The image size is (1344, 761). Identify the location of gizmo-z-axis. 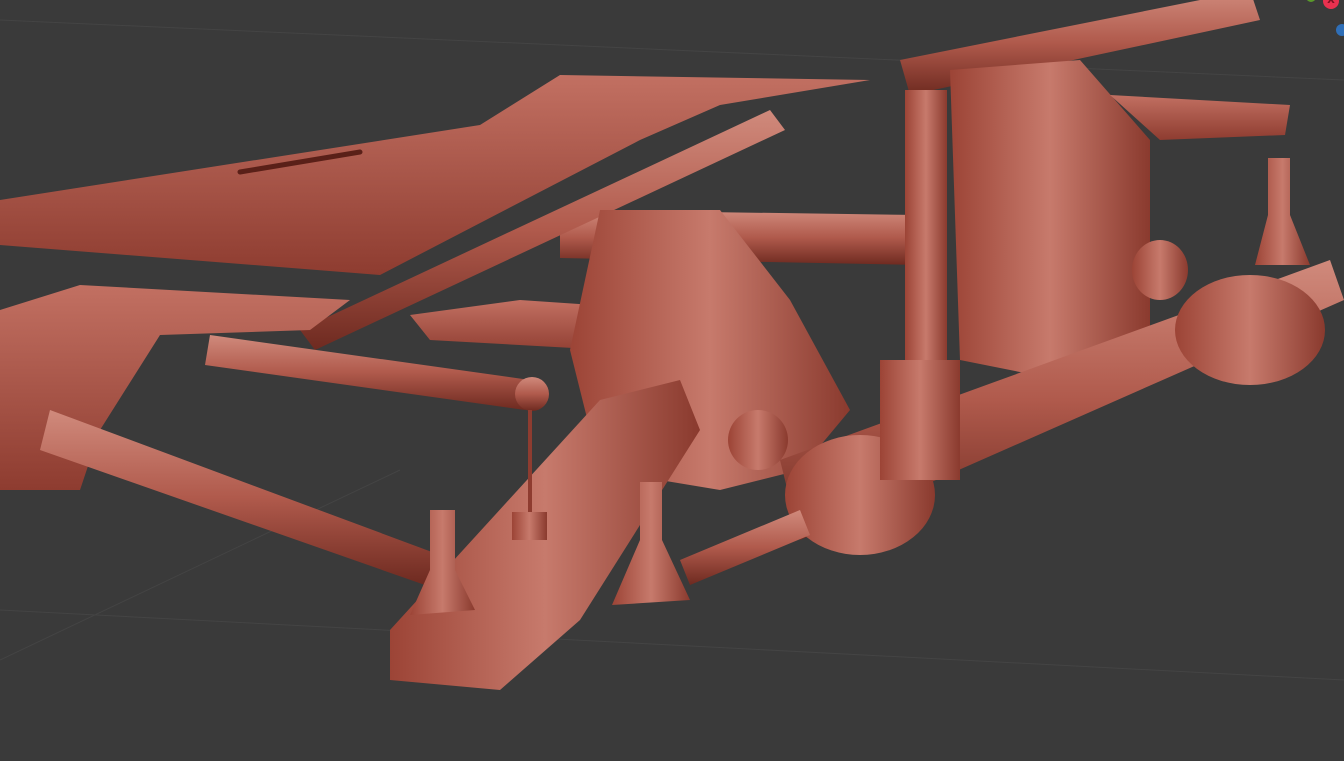
(1340, 30).